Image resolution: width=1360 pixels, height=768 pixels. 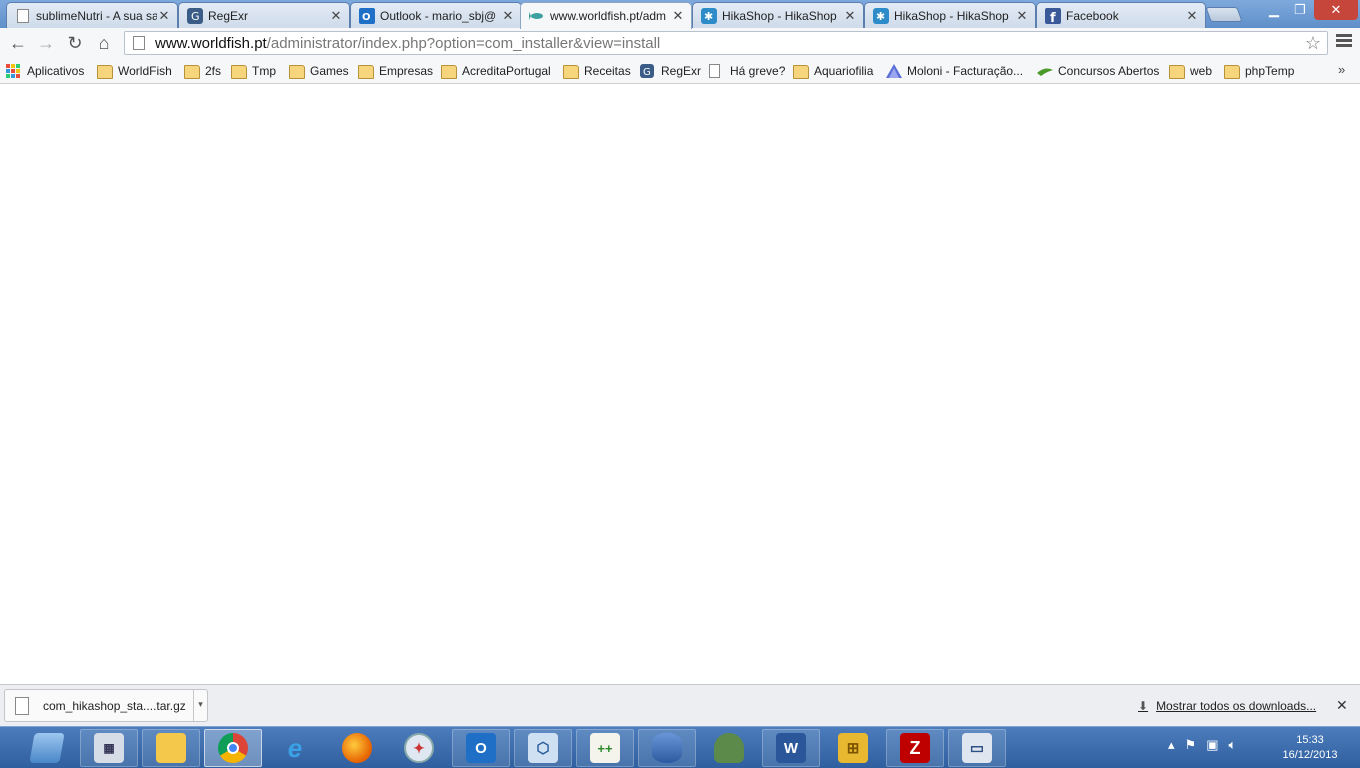 What do you see at coordinates (977, 748) in the screenshot?
I see `remote-desktop-icon: ▭` at bounding box center [977, 748].